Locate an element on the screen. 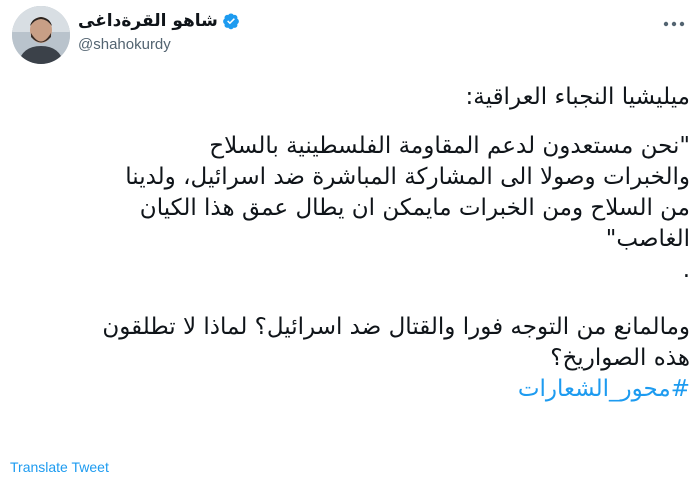 The image size is (700, 478). quote-line: الغاصب" is located at coordinates (647, 239).